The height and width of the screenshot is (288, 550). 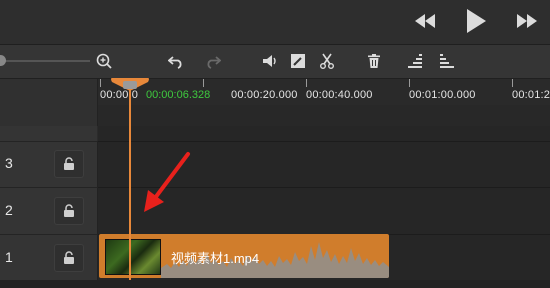 I want to click on rewind-icon, so click(x=425, y=21).